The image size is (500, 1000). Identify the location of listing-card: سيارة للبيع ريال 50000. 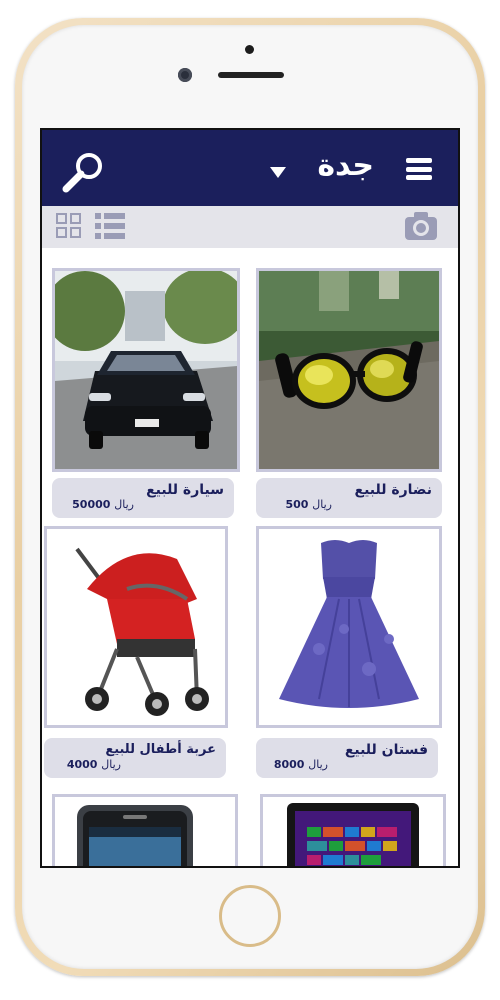
(146, 393).